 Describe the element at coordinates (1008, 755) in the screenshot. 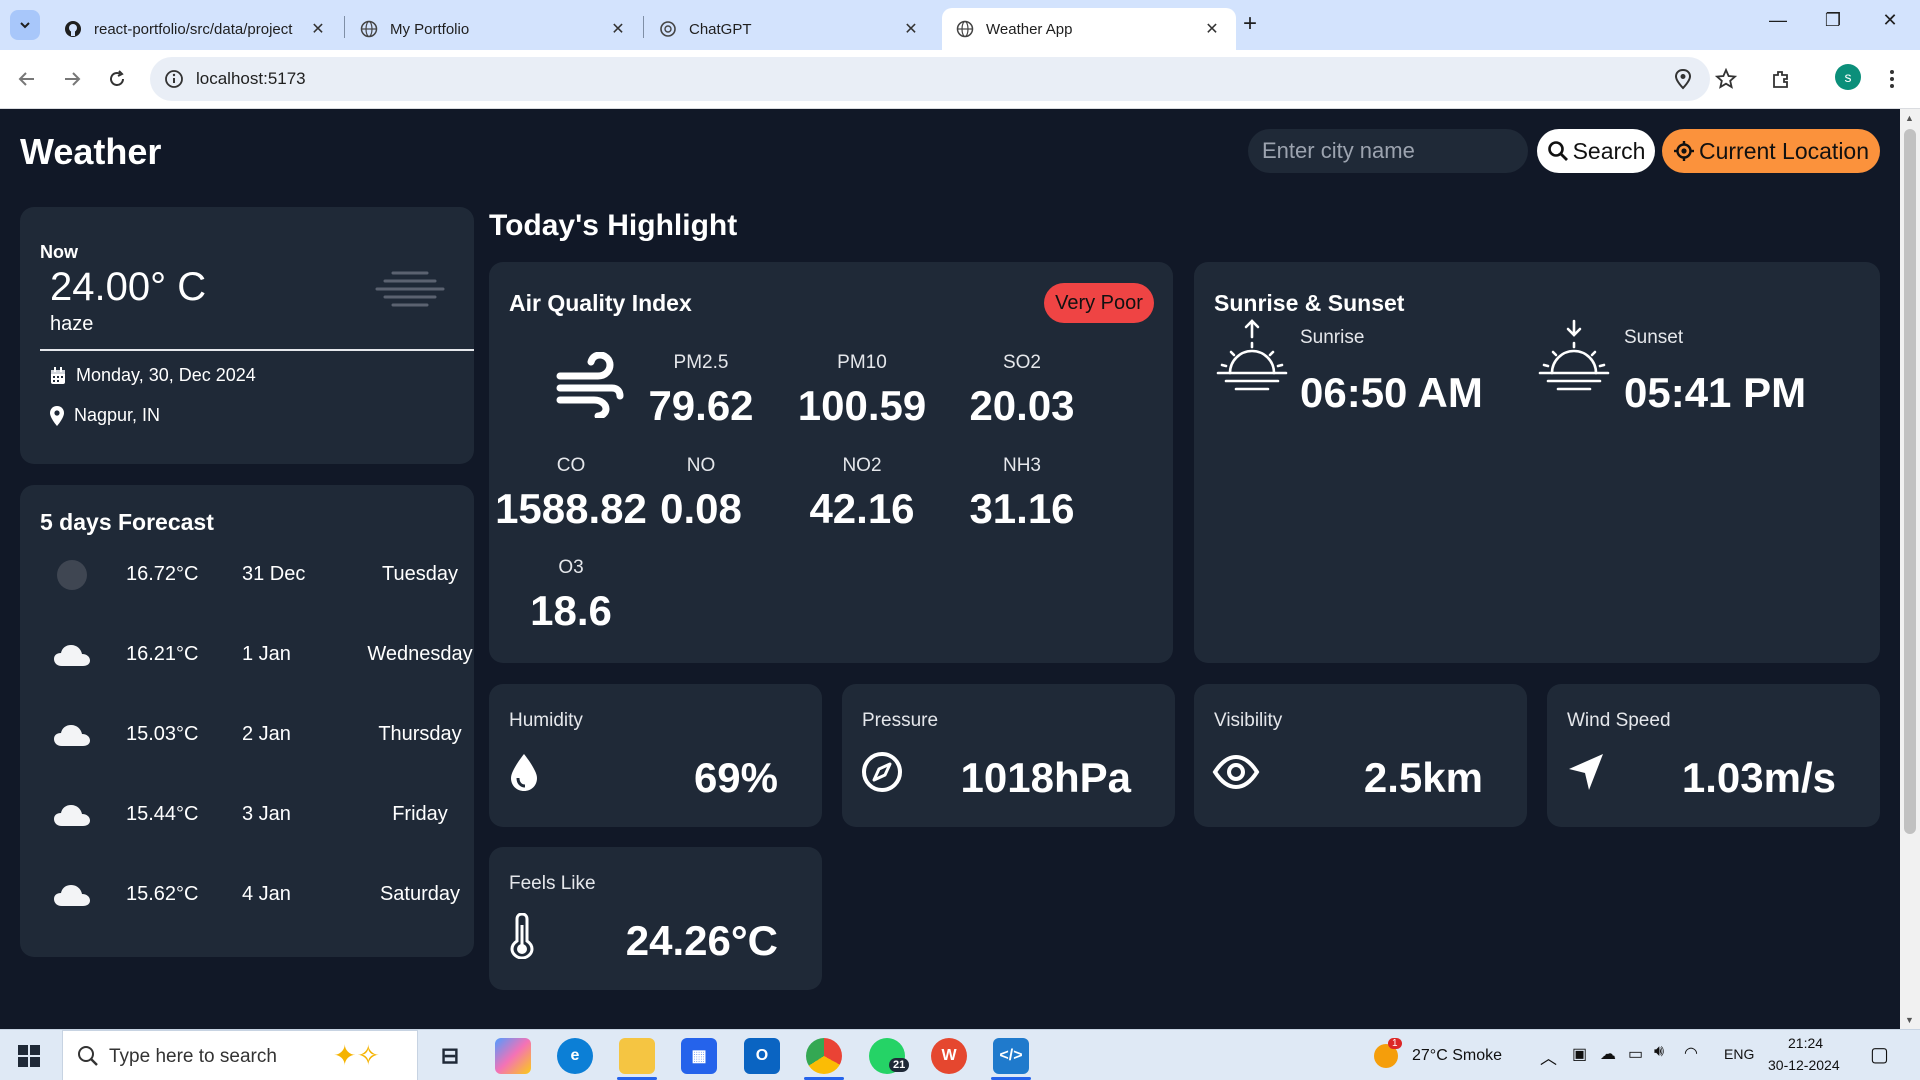

I see `pressure-card: Pressure 1018hPa` at that location.